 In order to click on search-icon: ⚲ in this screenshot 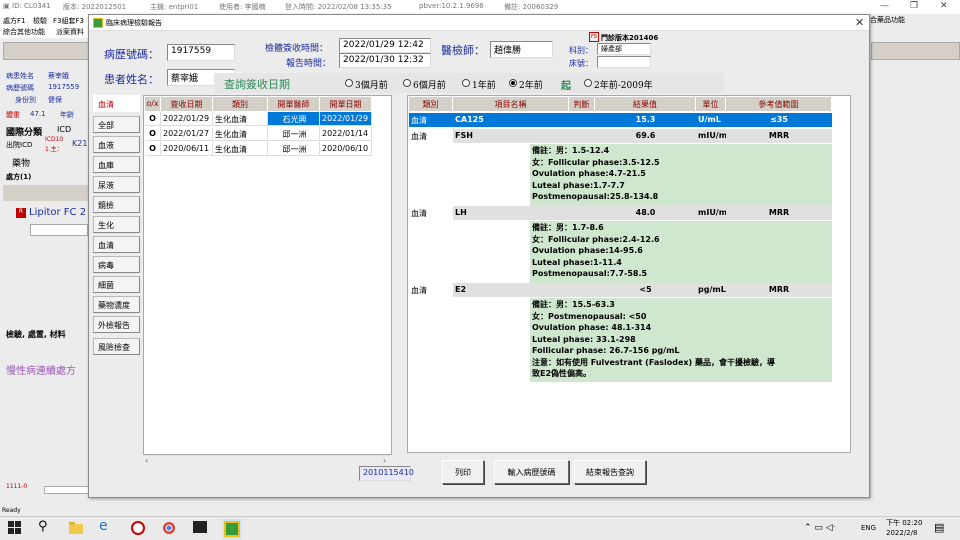, I will do `click(46, 527)`.